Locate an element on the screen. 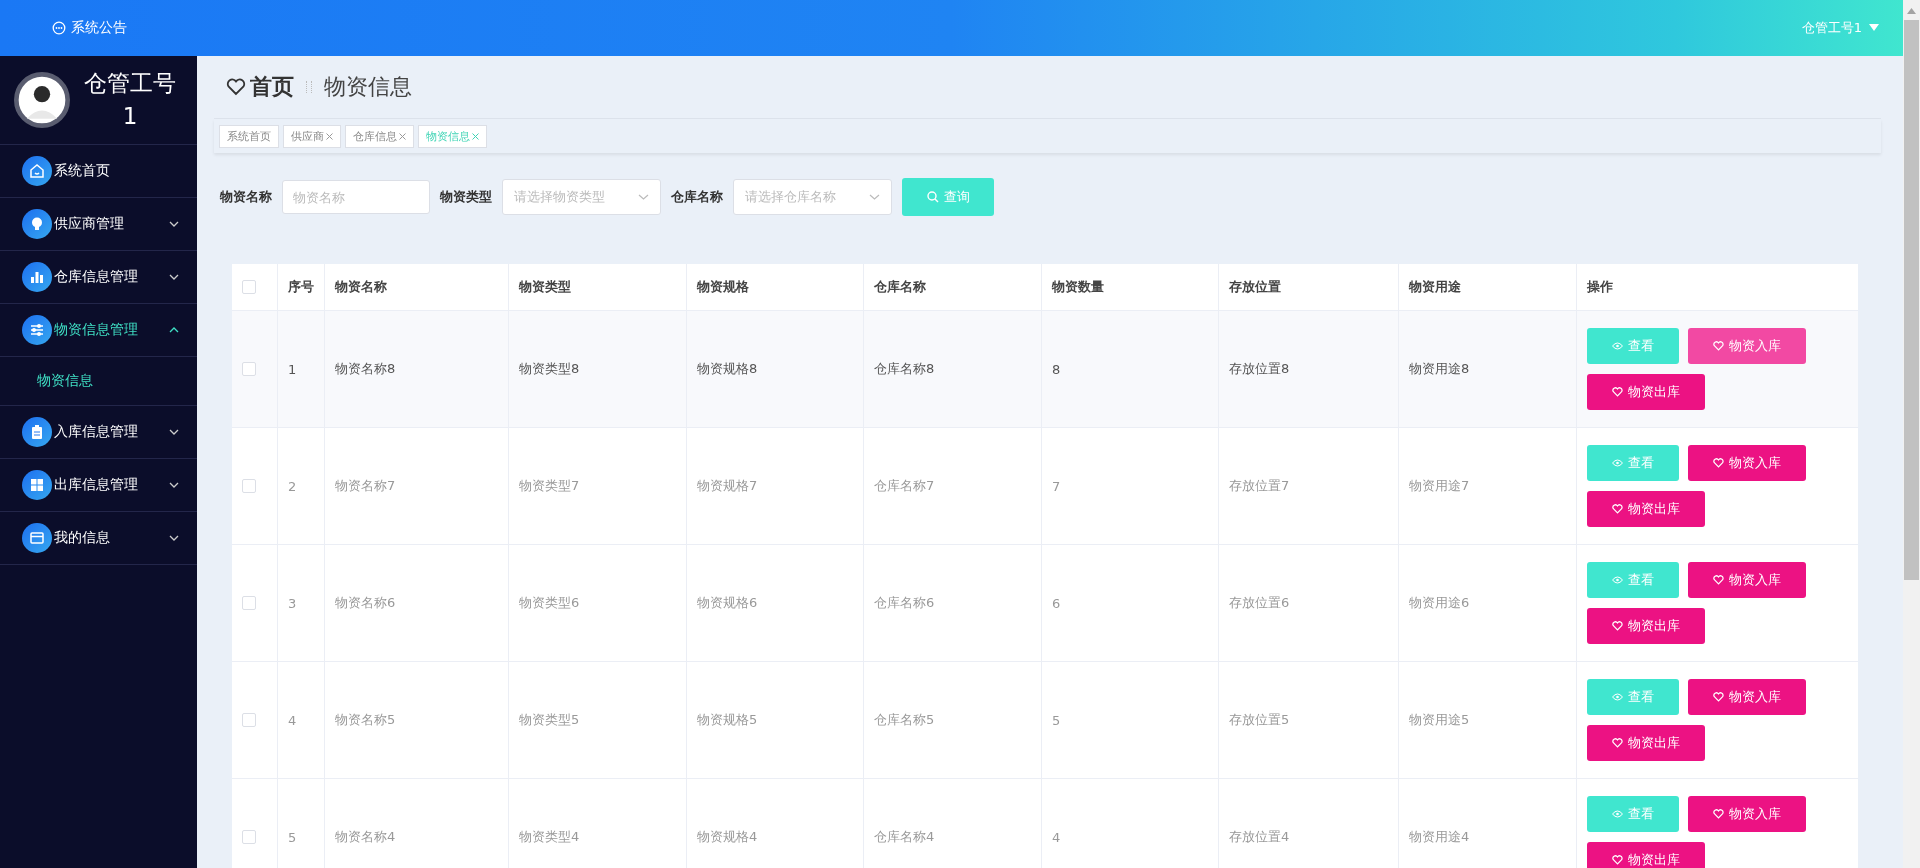  table-cell: 存放位置7 is located at coordinates (1309, 486).